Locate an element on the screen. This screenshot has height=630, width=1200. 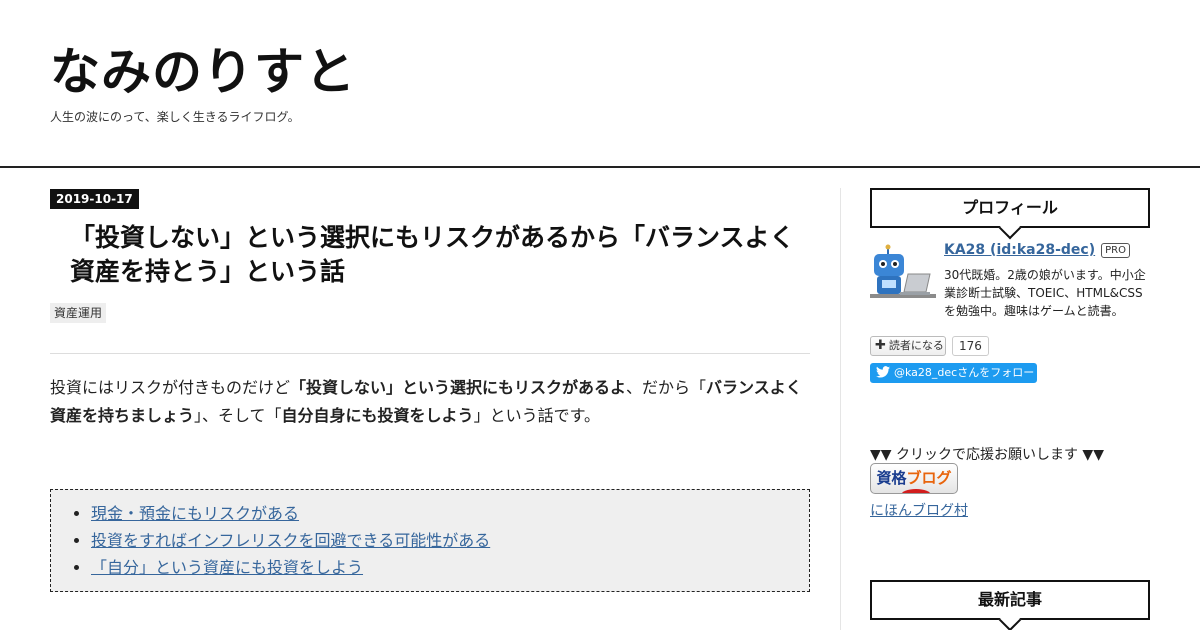
pro-badge: PRO is located at coordinates (1115, 250).